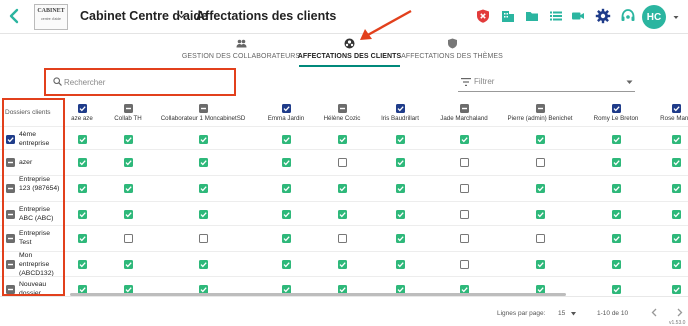 The image size is (688, 326). I want to click on app-title: Cabinet Centre d'aide, so click(144, 16).